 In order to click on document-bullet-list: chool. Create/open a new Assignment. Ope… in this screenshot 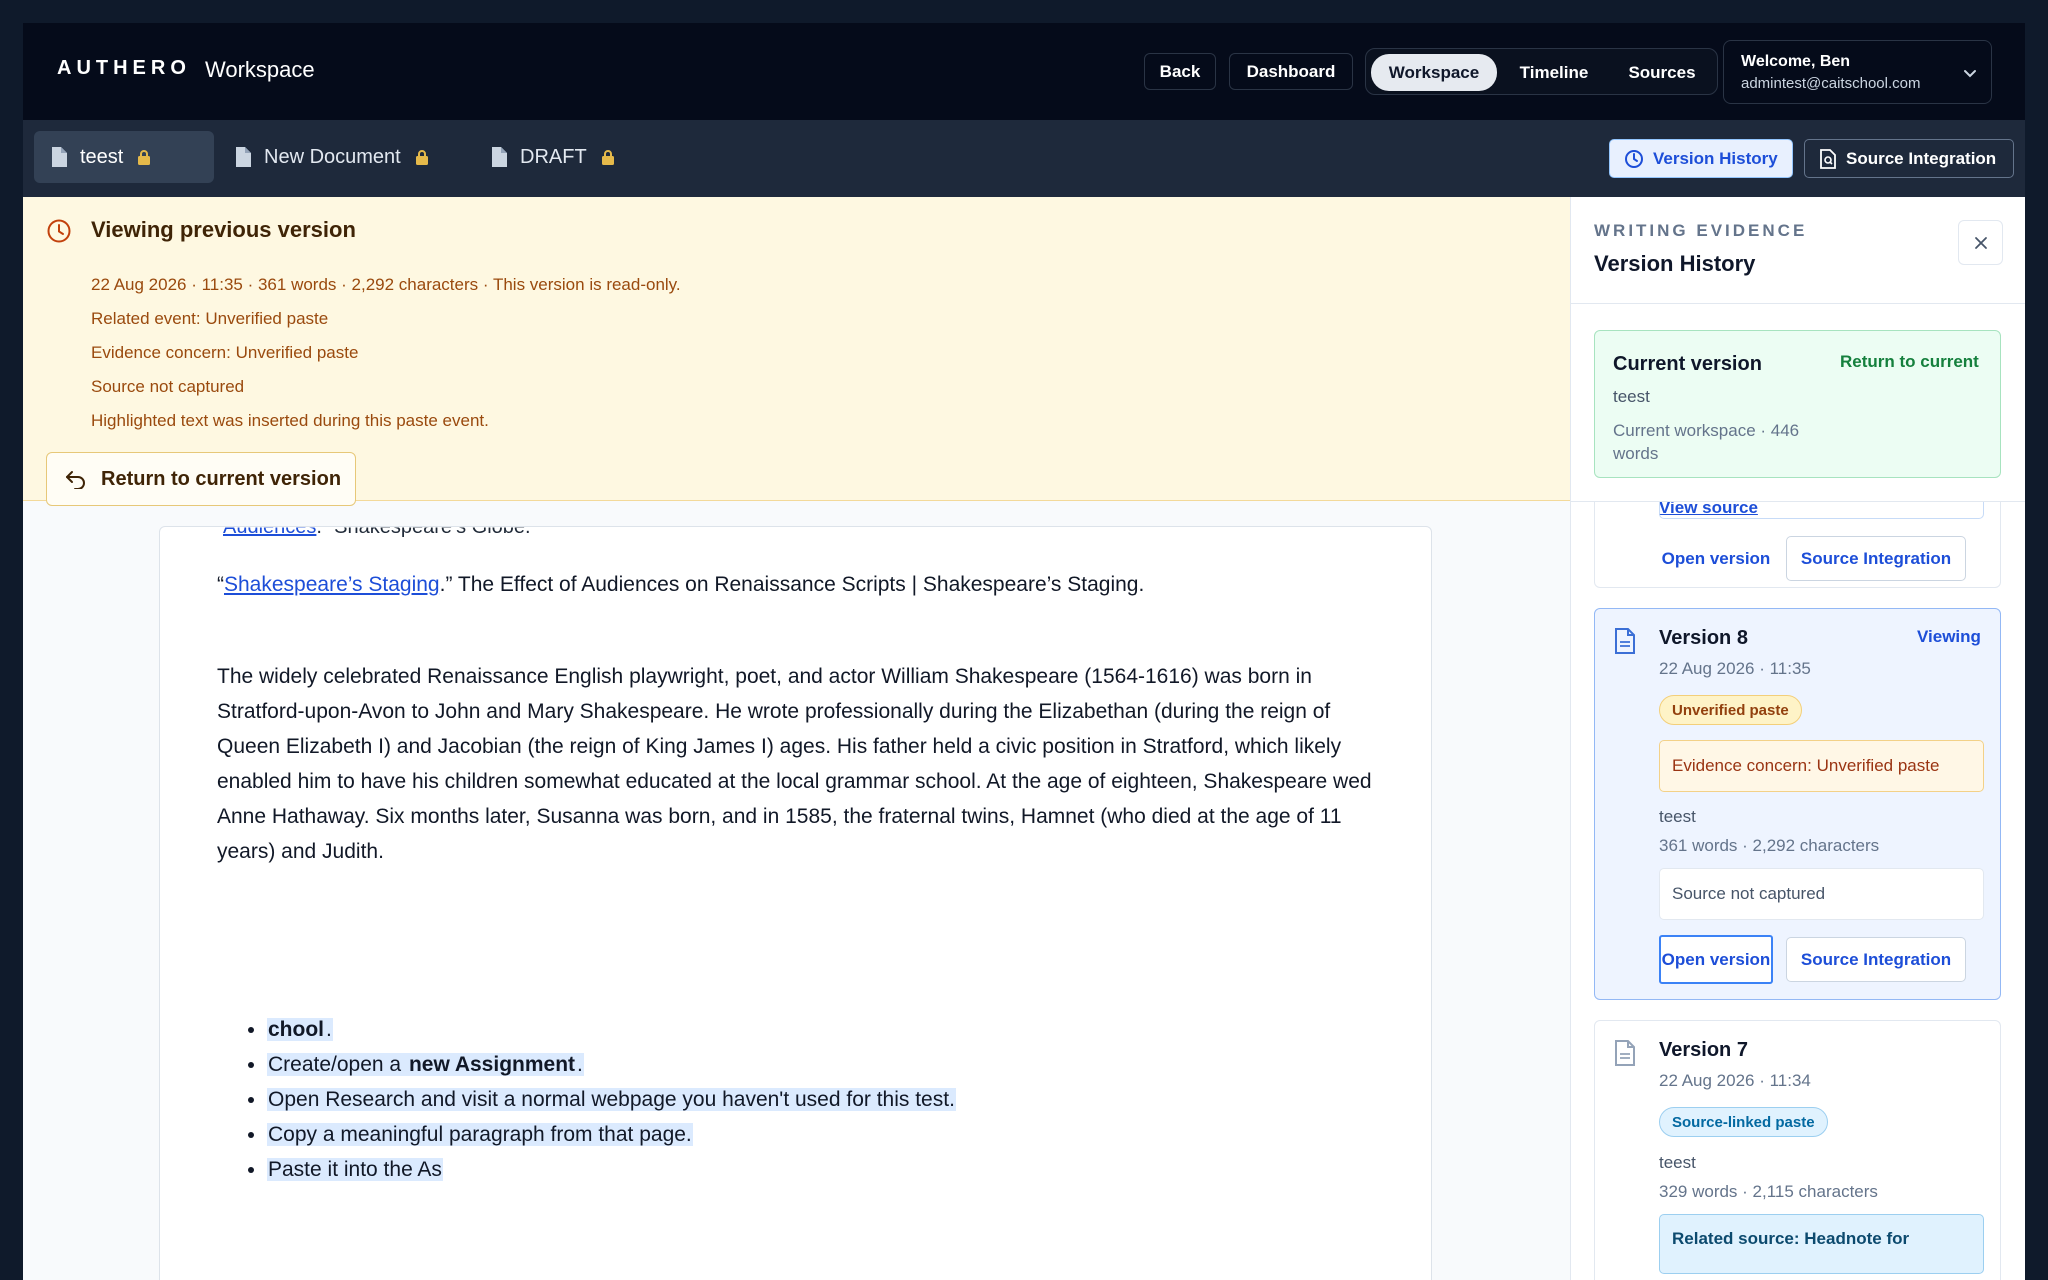, I will do `click(611, 1099)`.